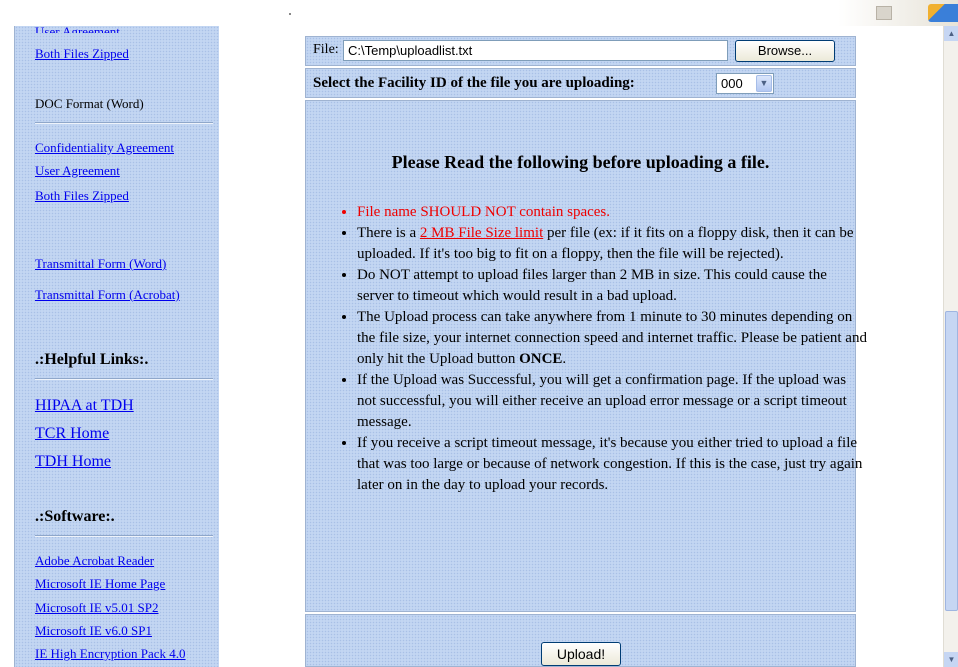 Image resolution: width=958 pixels, height=667 pixels. What do you see at coordinates (481, 233) in the screenshot?
I see `file-size-limit-link: 2 MB File Size limit` at bounding box center [481, 233].